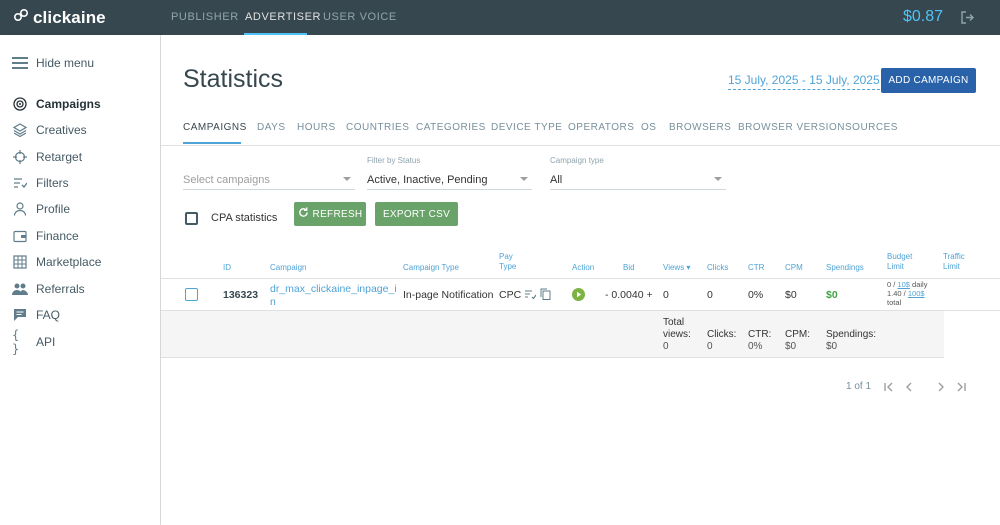 This screenshot has width=1000, height=525. Describe the element at coordinates (967, 20) in the screenshot. I see `logout-icon` at that location.